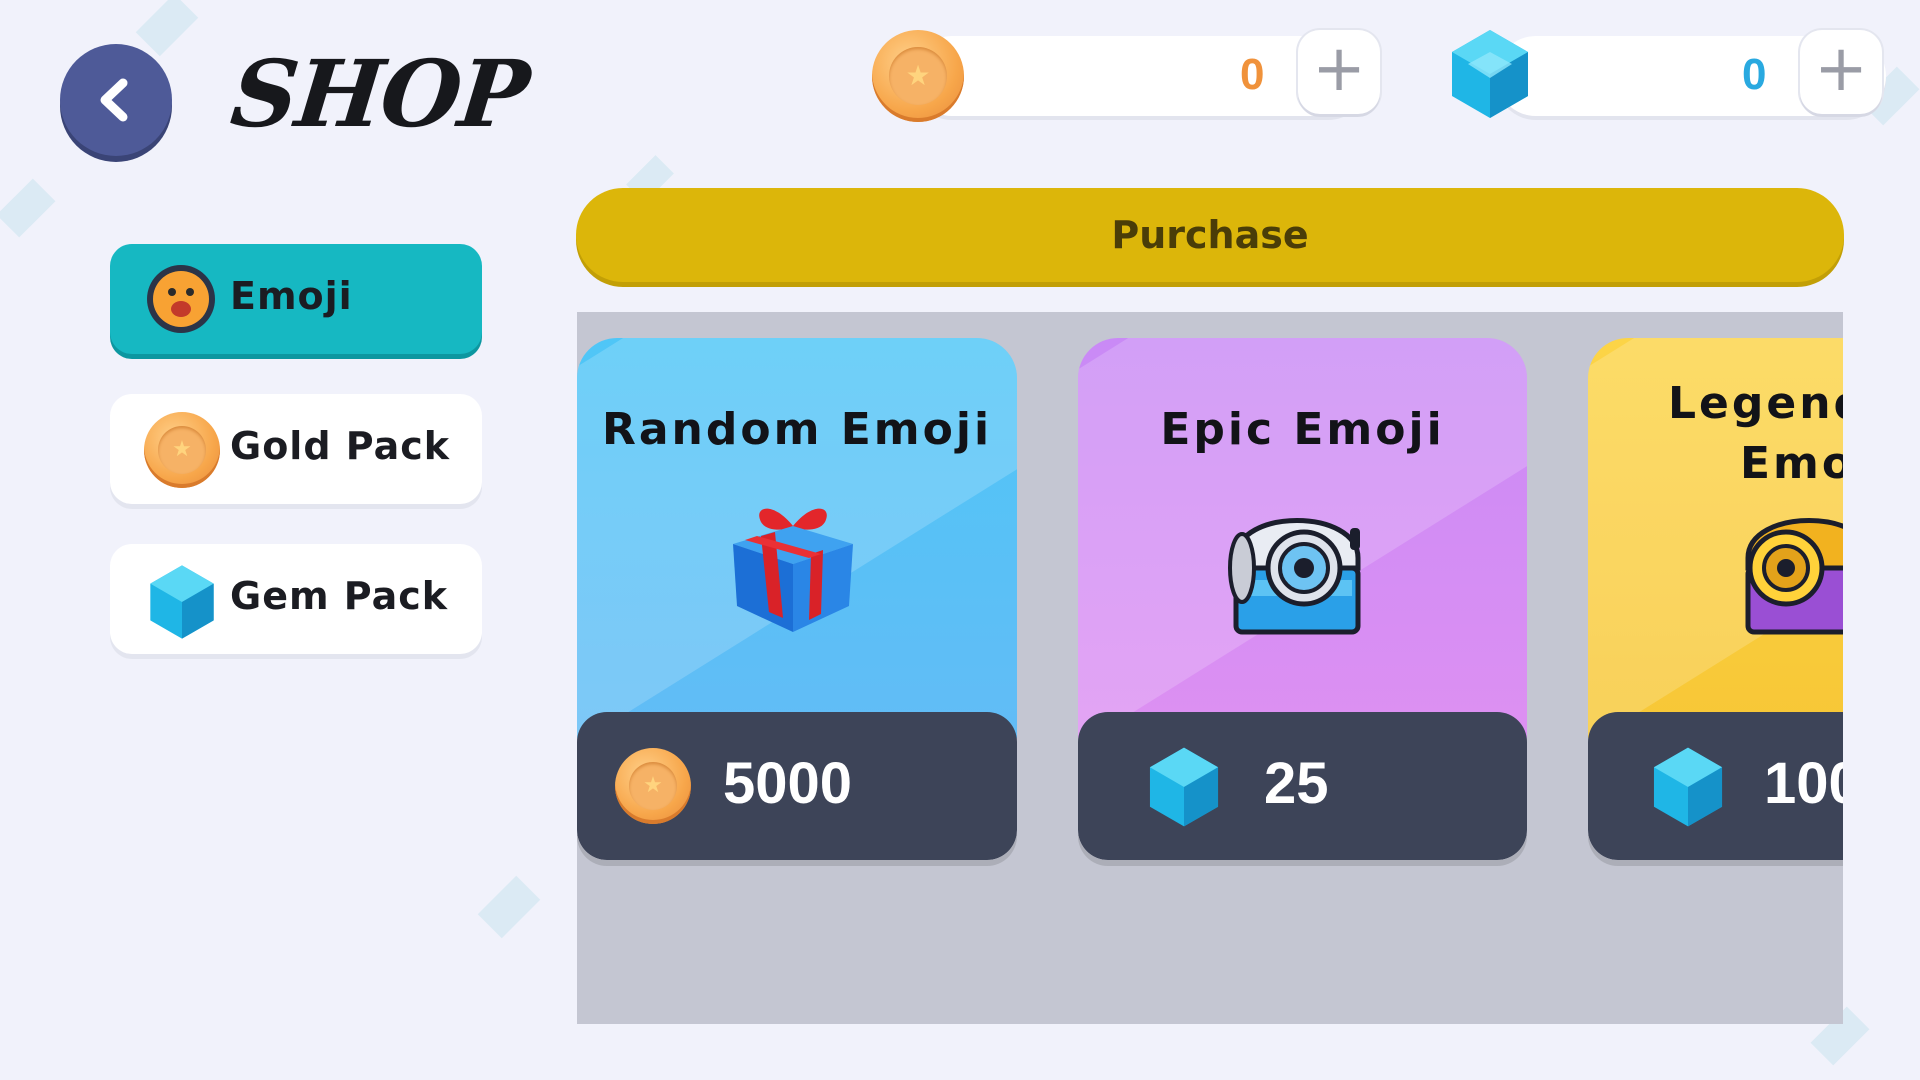 This screenshot has width=1920, height=1080. I want to click on price-bar: 25, so click(1302, 786).